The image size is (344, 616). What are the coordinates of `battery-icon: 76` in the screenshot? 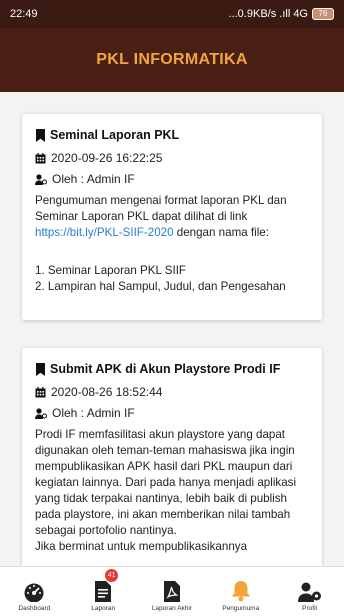 It's located at (323, 14).